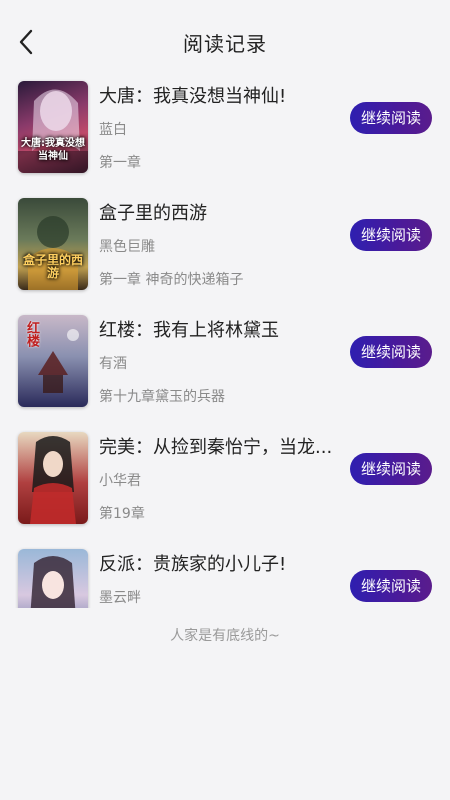 This screenshot has width=450, height=800. Describe the element at coordinates (219, 212) in the screenshot. I see `book-title: 盒子里的西游` at that location.